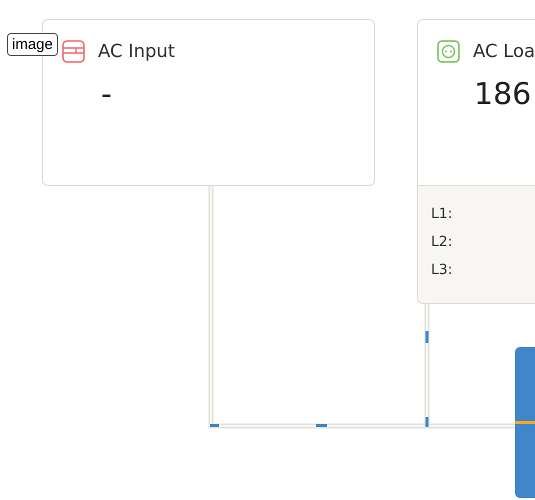 The width and height of the screenshot is (535, 500). I want to click on phase-label: L2:, so click(442, 242).